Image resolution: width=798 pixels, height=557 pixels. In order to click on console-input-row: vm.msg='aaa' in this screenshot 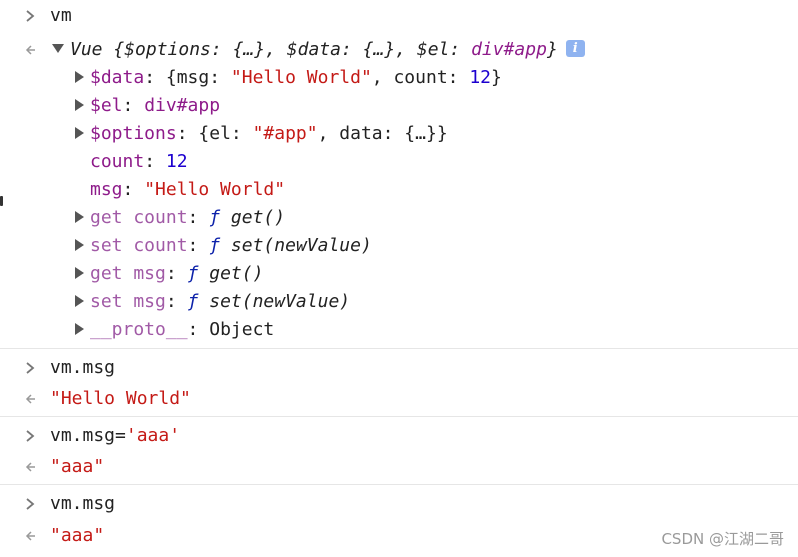, I will do `click(399, 436)`.